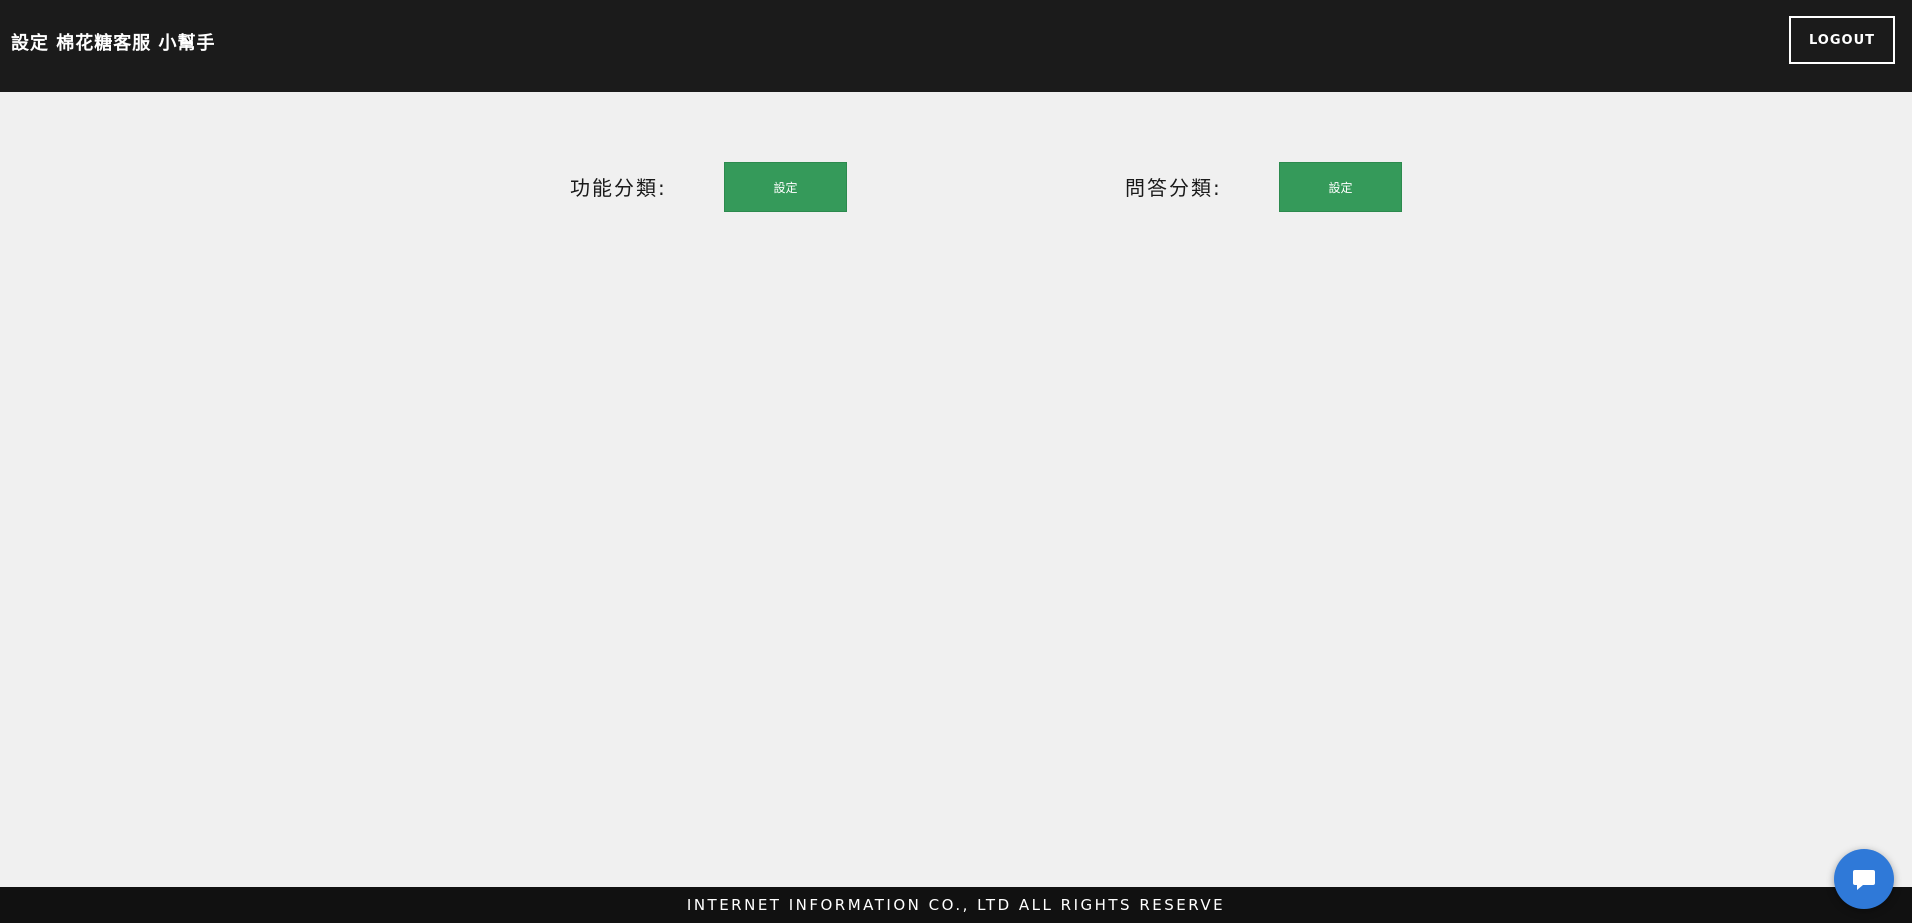  I want to click on qa-category-settings-button: 設定, so click(1340, 187).